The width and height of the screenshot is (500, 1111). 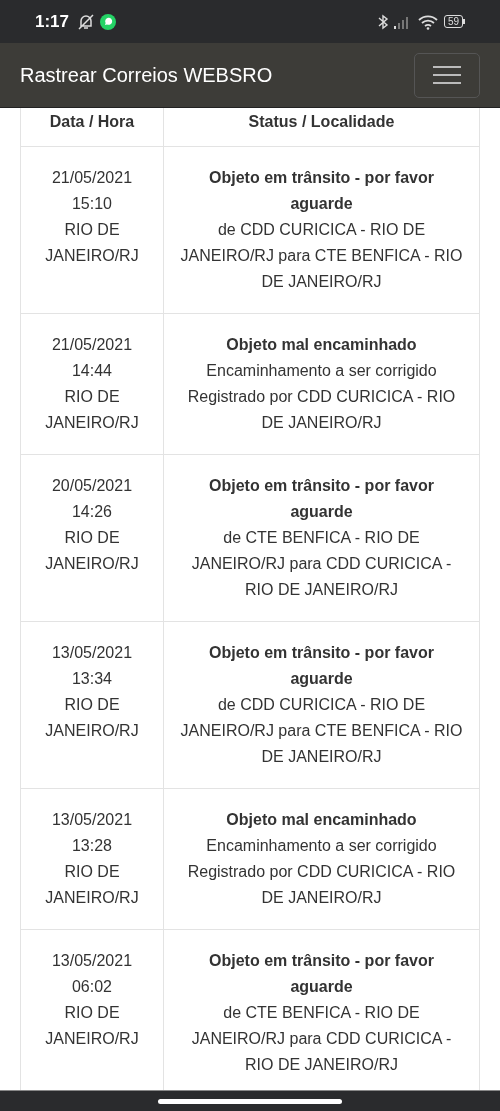 I want to click on time-text: 14:26, so click(x=91, y=512).